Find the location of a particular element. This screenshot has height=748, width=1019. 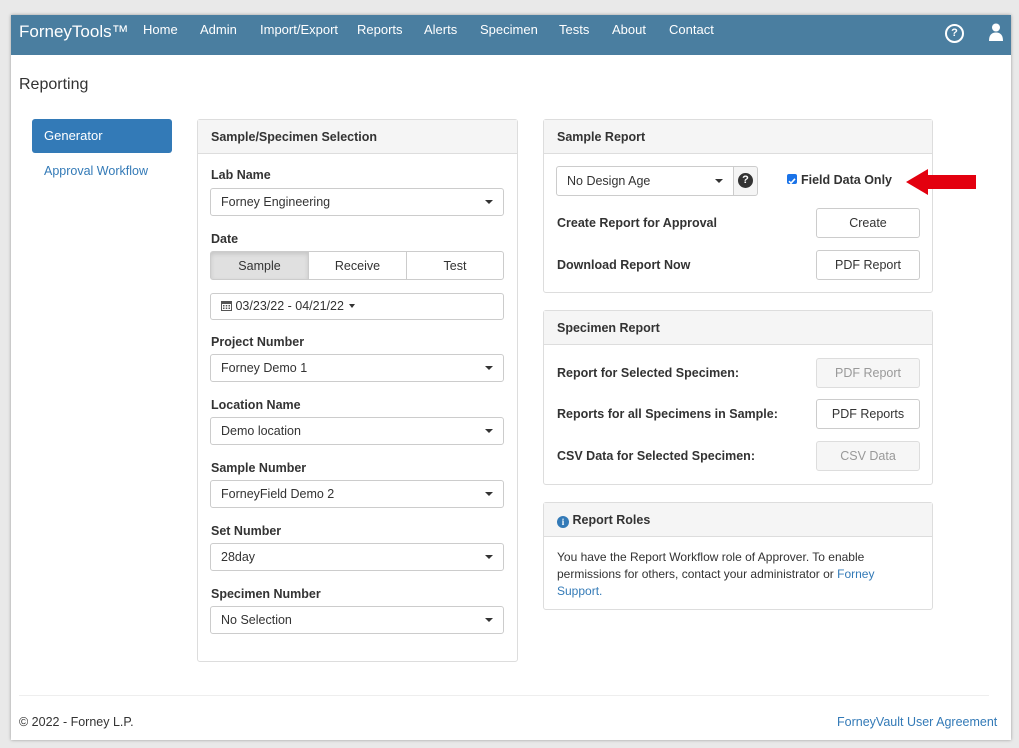

design-age-select: No Design Age is located at coordinates (645, 181).